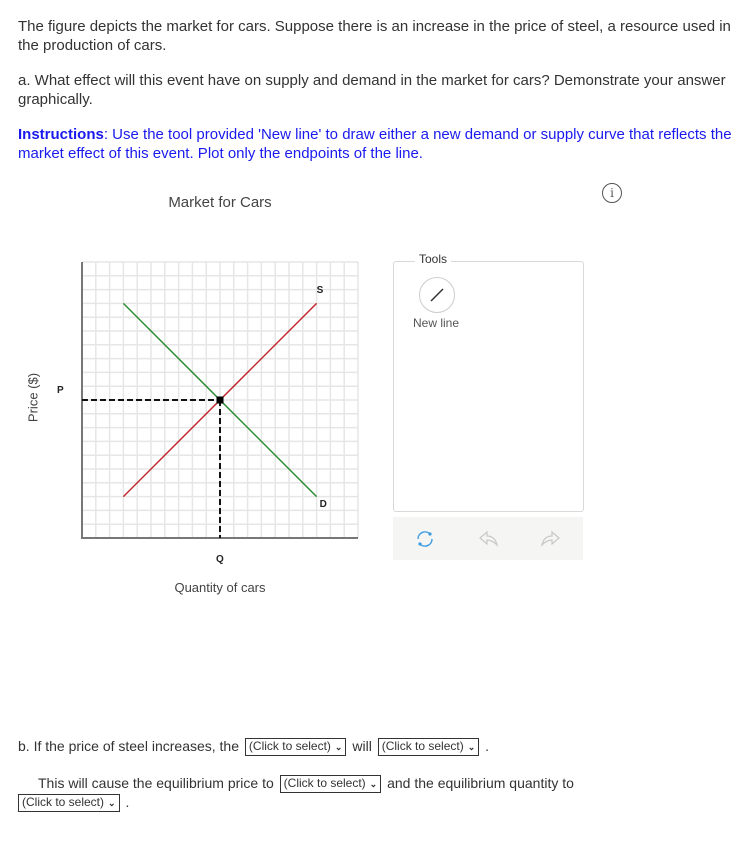  Describe the element at coordinates (362, 746) in the screenshot. I see `part-b-text: will` at that location.